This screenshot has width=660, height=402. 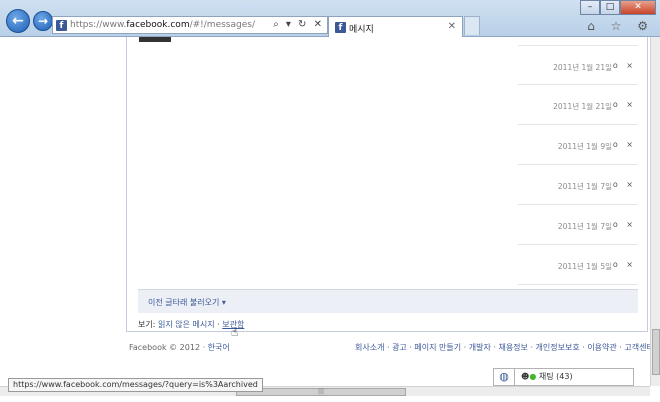 What do you see at coordinates (148, 324) in the screenshot?
I see `view-label: 보기:` at bounding box center [148, 324].